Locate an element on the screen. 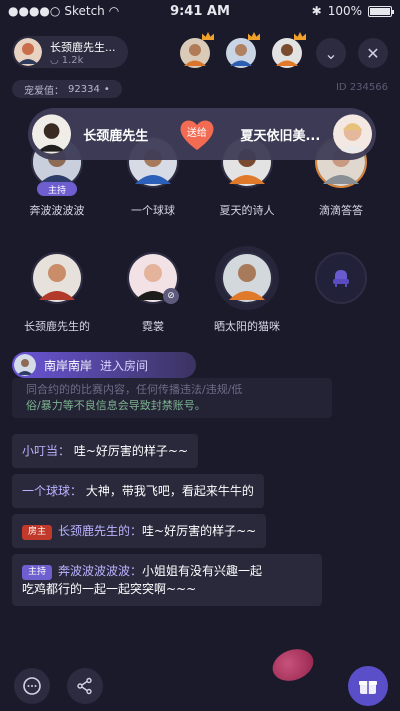 This screenshot has width=400, height=711. host-tag: 主持 is located at coordinates (37, 572).